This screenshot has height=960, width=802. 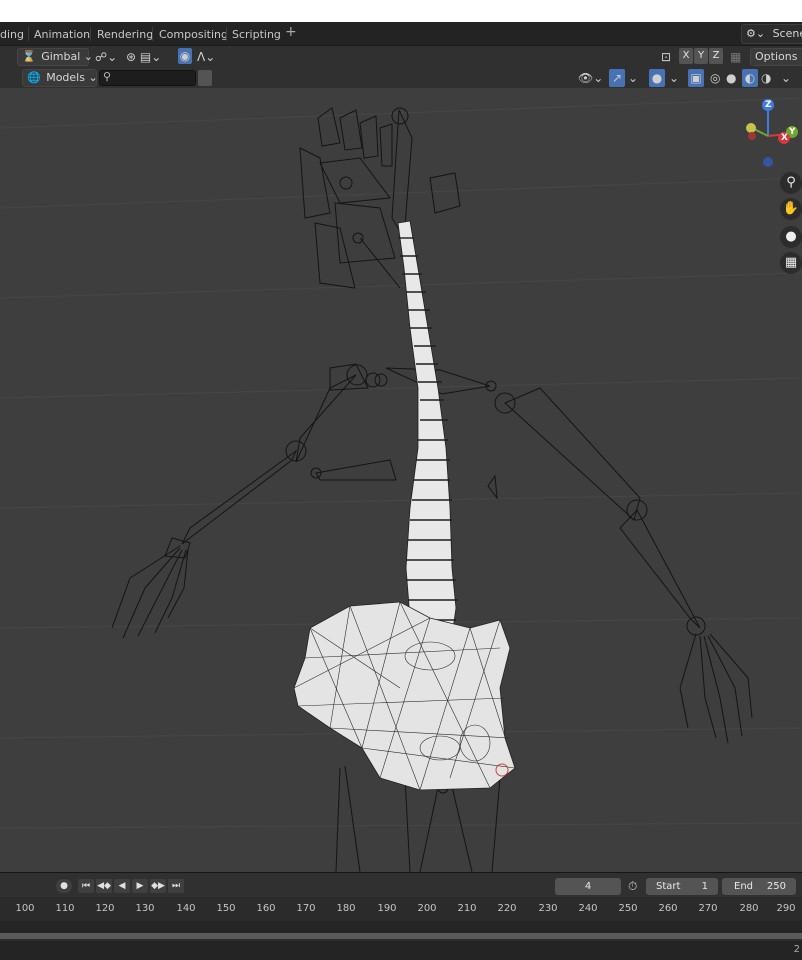 I want to click on play-reverse-button: ◀, so click(x=122, y=886).